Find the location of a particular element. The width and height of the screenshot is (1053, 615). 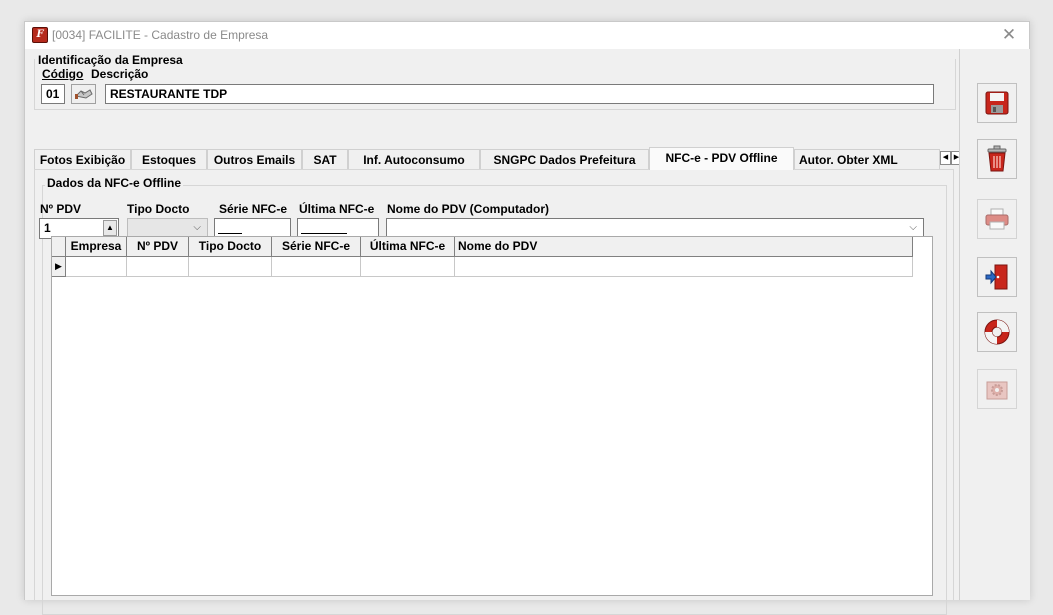

trash-icon is located at coordinates (997, 158).